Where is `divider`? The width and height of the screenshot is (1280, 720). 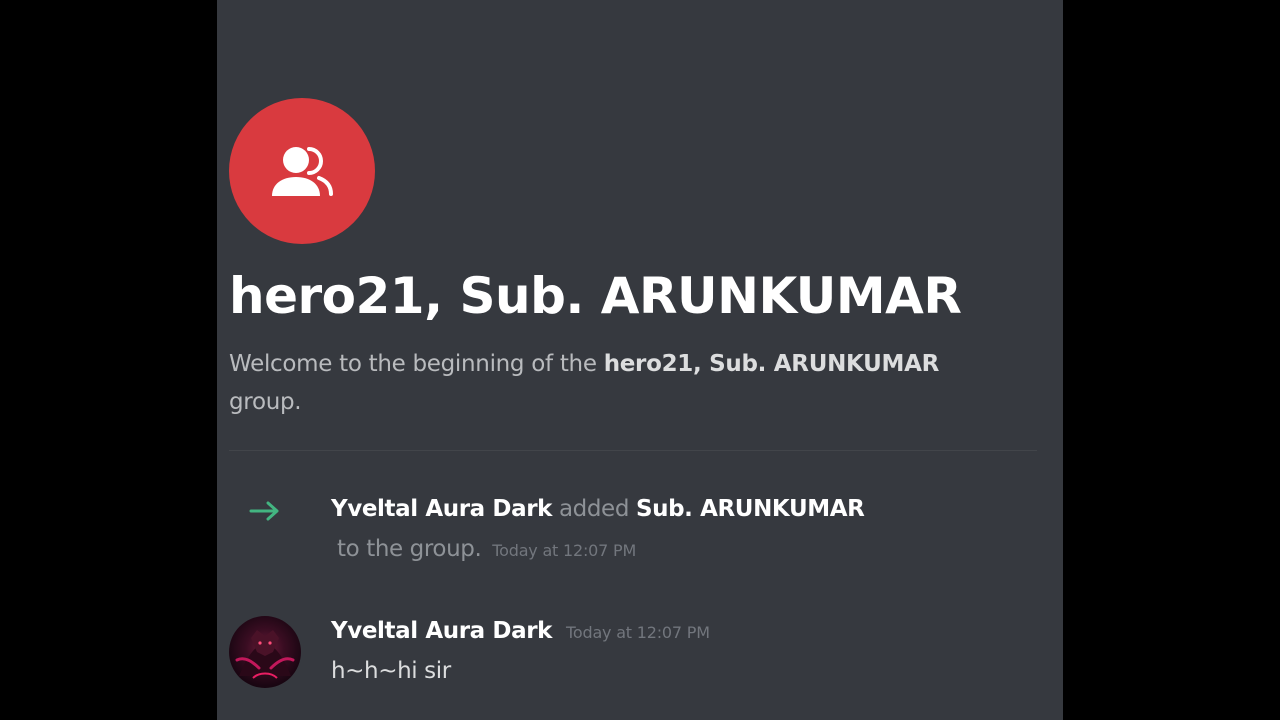
divider is located at coordinates (633, 450).